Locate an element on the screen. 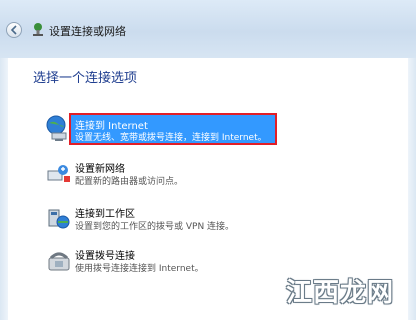 This screenshot has width=416, height=320. window-title: 设置连接或网络 is located at coordinates (87, 31).